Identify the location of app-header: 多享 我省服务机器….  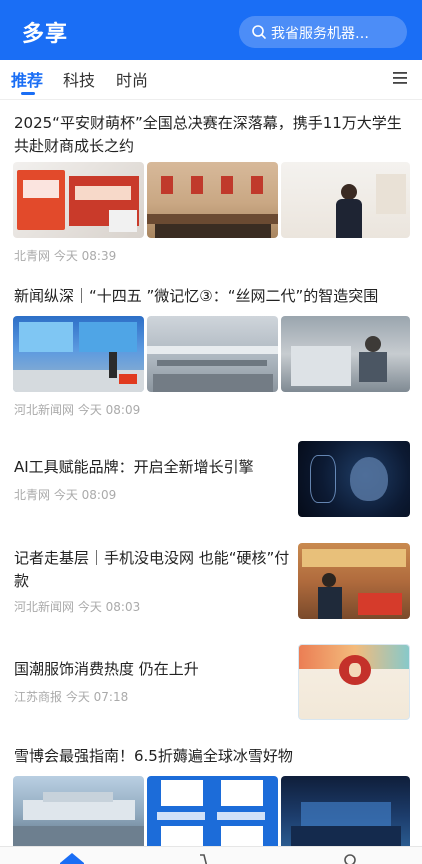
(211, 30).